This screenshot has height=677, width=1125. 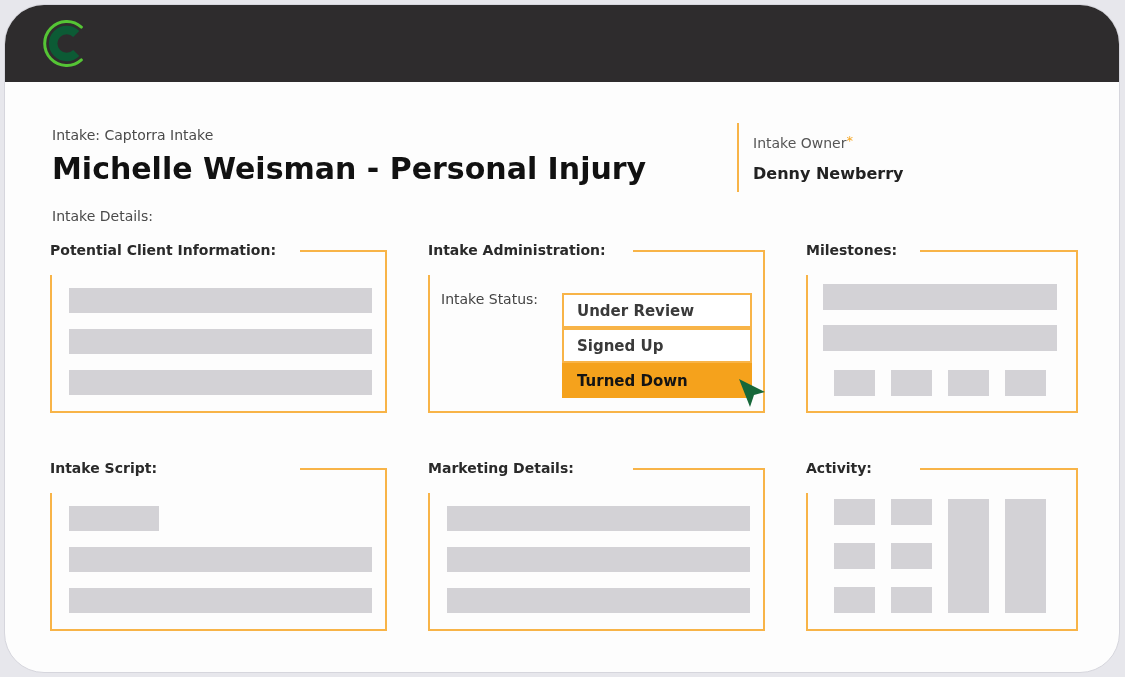 I want to click on required-mark: *, so click(x=849, y=141).